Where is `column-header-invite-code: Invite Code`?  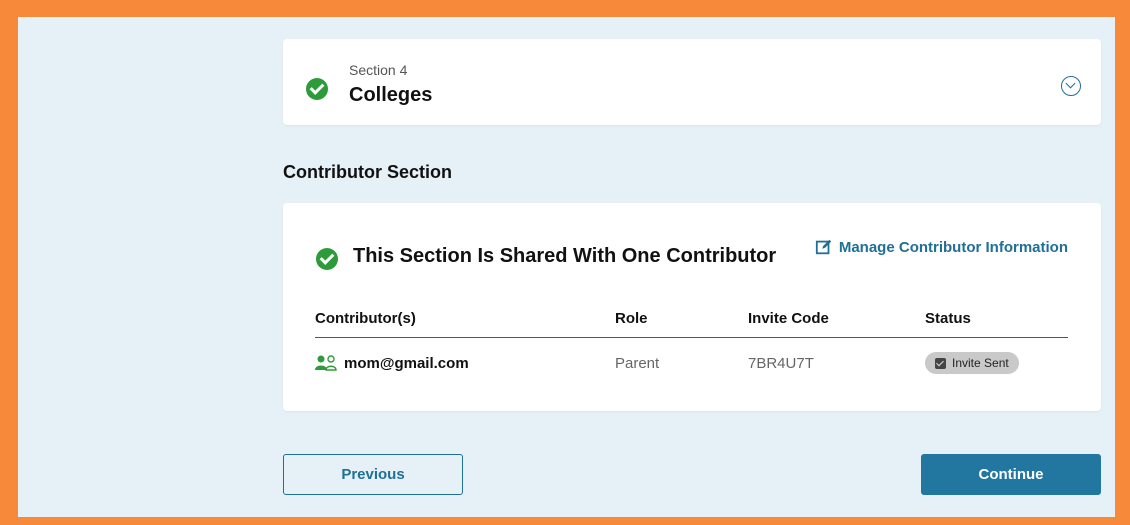
column-header-invite-code: Invite Code is located at coordinates (836, 322).